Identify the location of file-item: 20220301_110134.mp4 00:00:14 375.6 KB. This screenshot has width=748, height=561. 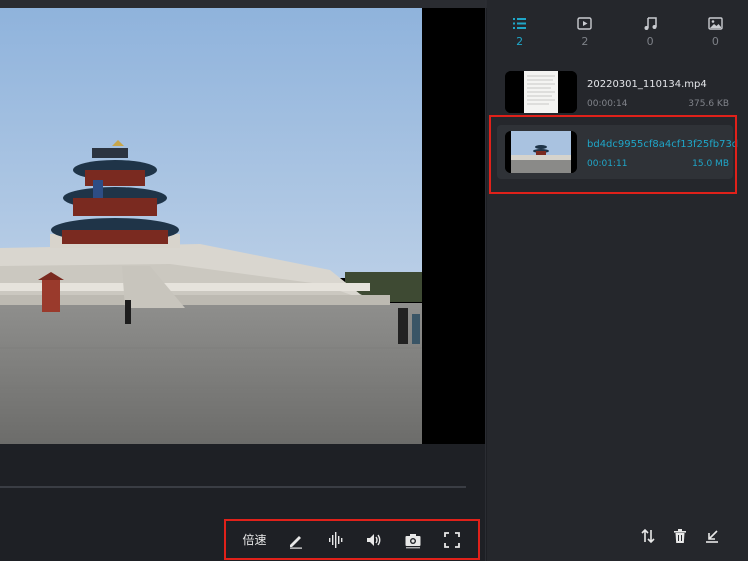
(615, 94).